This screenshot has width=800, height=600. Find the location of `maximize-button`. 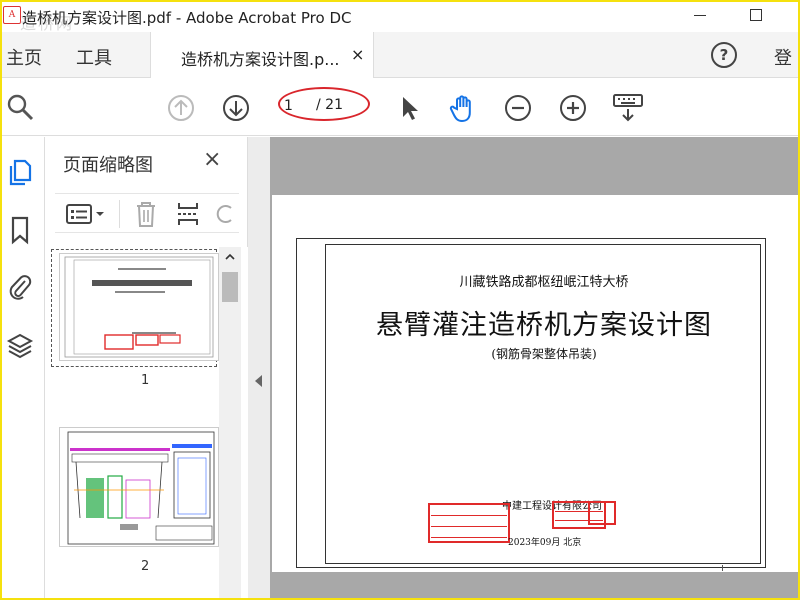

maximize-button is located at coordinates (756, 15).